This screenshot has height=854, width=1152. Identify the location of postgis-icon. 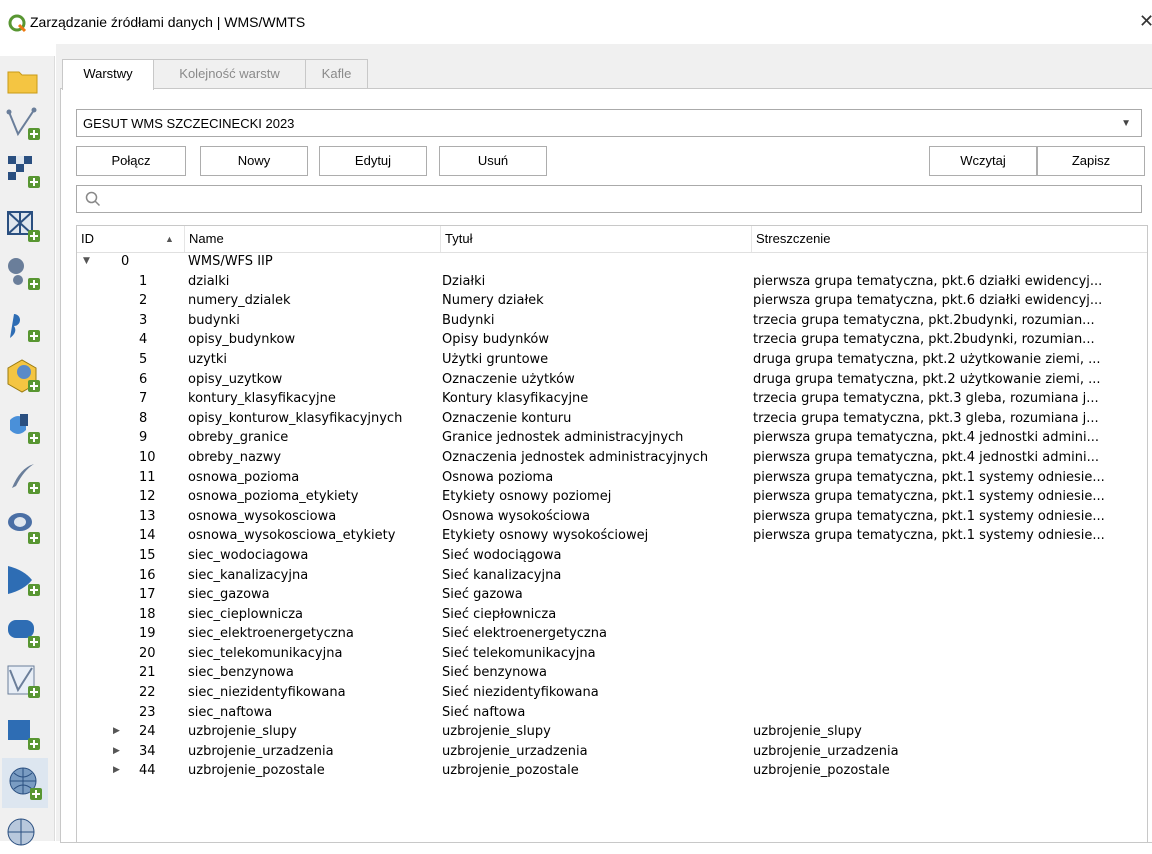
(24, 477).